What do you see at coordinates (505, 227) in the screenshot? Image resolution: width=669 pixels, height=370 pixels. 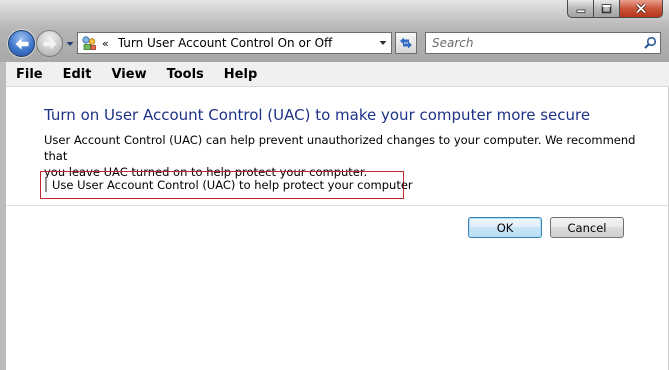 I see `ok-button: OK` at bounding box center [505, 227].